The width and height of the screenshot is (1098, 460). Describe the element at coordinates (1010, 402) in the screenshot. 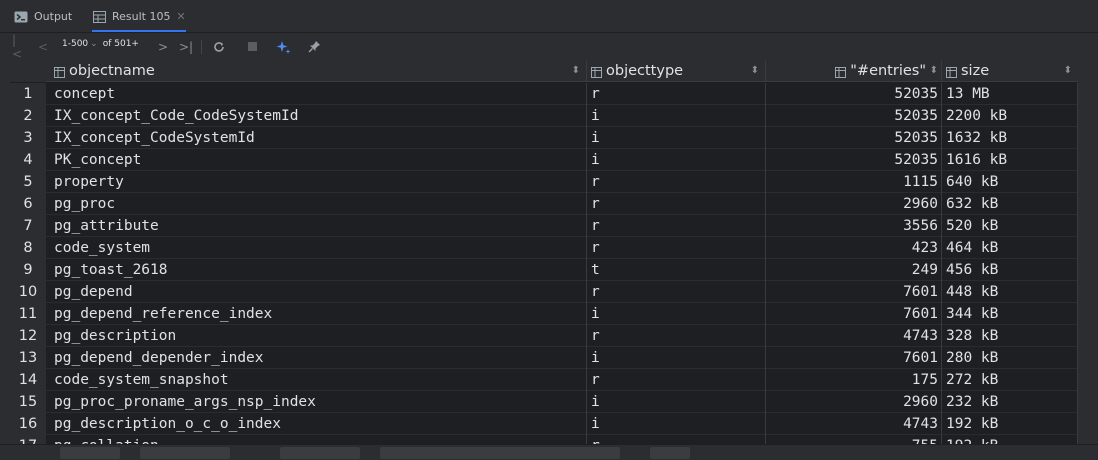

I see `cell-size: 232 kB` at that location.